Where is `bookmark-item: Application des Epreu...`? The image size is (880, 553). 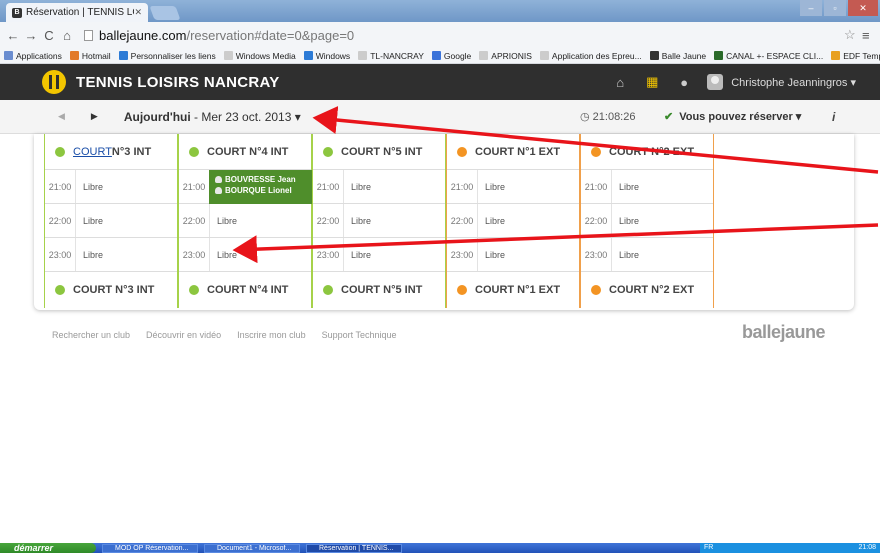
bookmark-item: Application des Epreu... is located at coordinates (590, 56).